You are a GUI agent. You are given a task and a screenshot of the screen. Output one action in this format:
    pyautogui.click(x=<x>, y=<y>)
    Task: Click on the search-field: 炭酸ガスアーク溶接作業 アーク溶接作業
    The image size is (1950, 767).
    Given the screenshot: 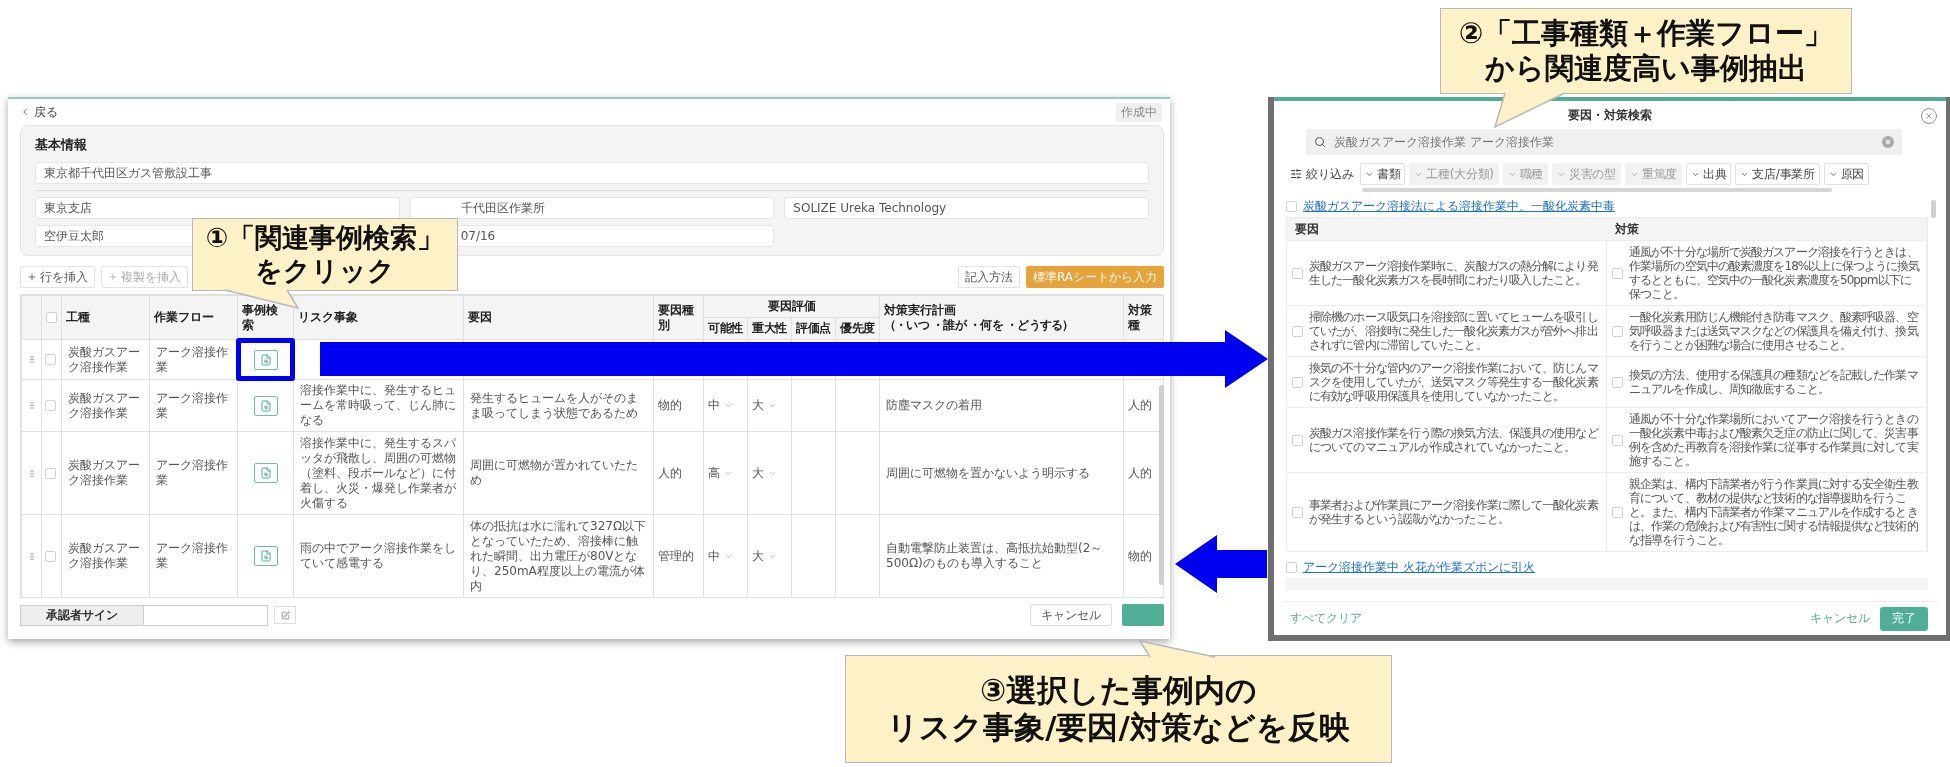 What is the action you would take?
    pyautogui.click(x=1604, y=142)
    